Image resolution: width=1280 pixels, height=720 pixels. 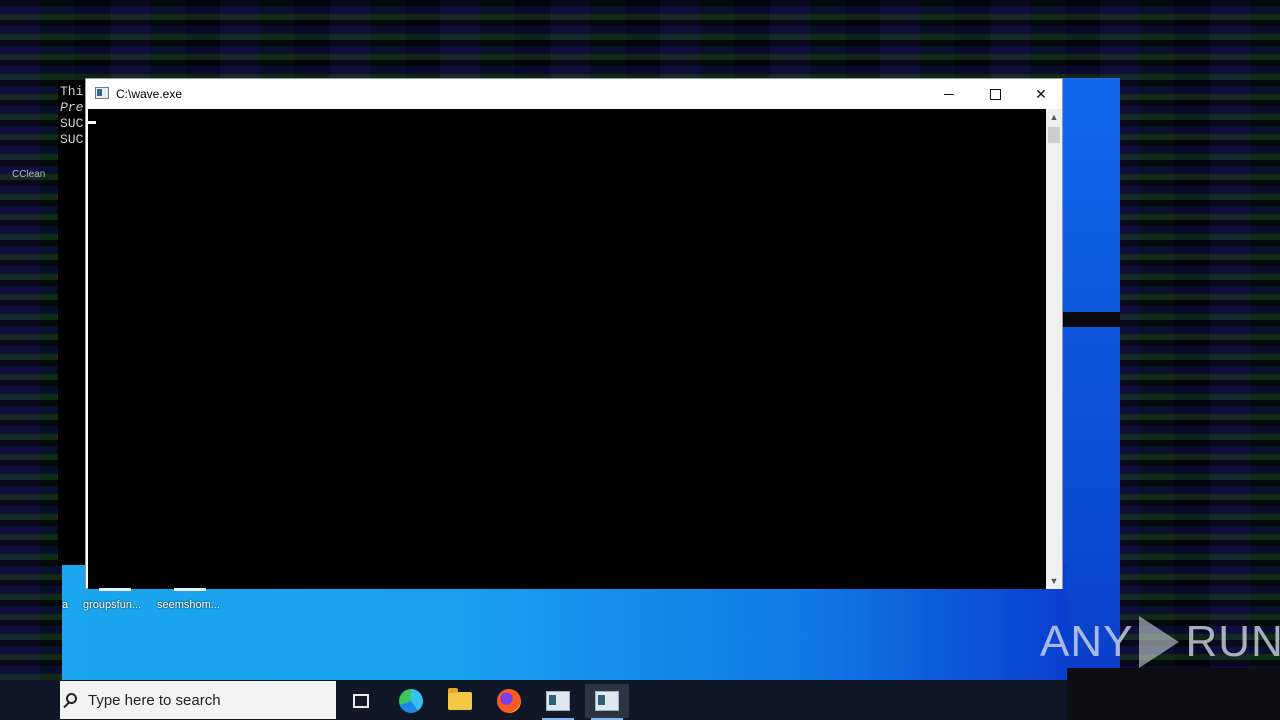 What do you see at coordinates (1054, 349) in the screenshot?
I see `vertical-scrollbar: ▲ ▼` at bounding box center [1054, 349].